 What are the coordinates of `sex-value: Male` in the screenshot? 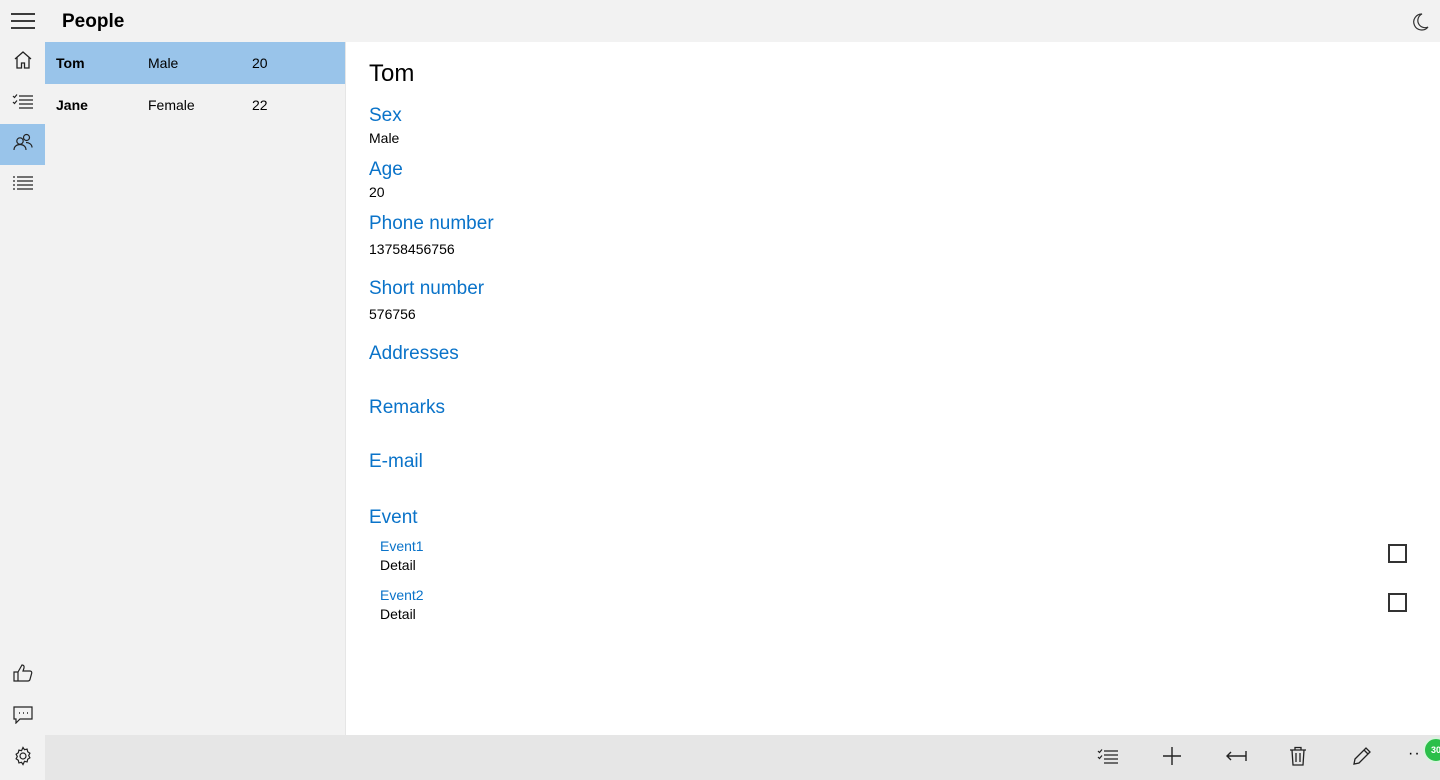 It's located at (384, 138).